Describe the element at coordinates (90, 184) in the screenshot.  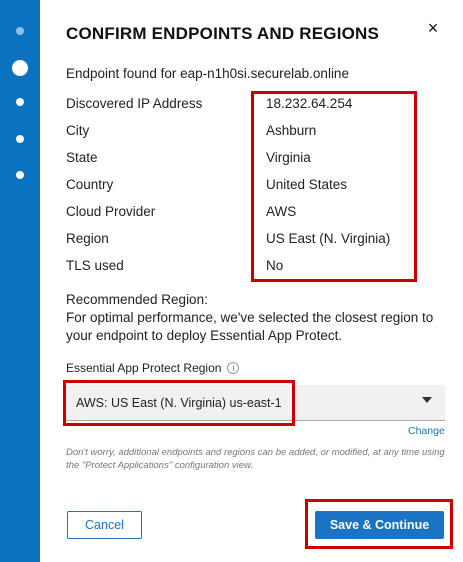
I see `detail-label-country: Country` at that location.